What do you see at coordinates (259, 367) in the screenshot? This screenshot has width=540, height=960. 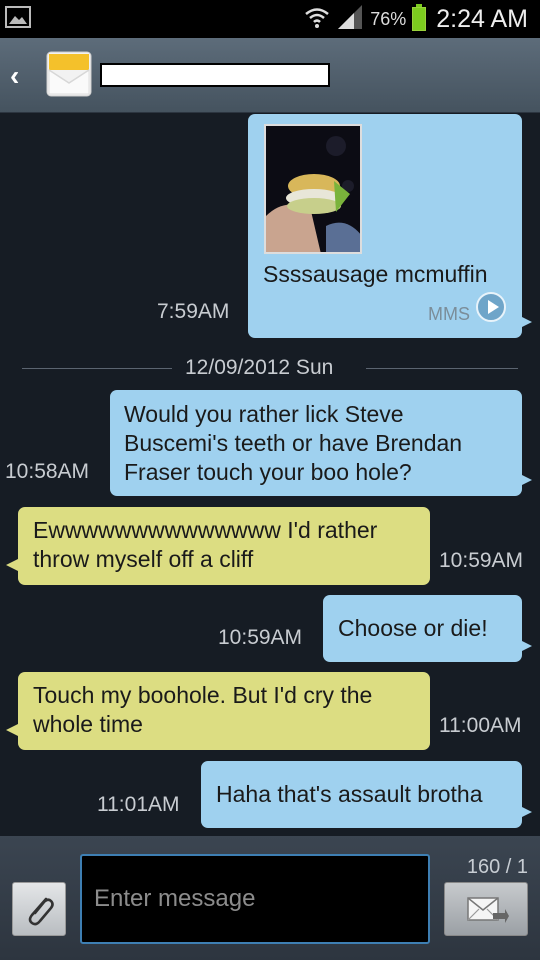 I see `date-separator-label: 12/09/2012 Sun` at bounding box center [259, 367].